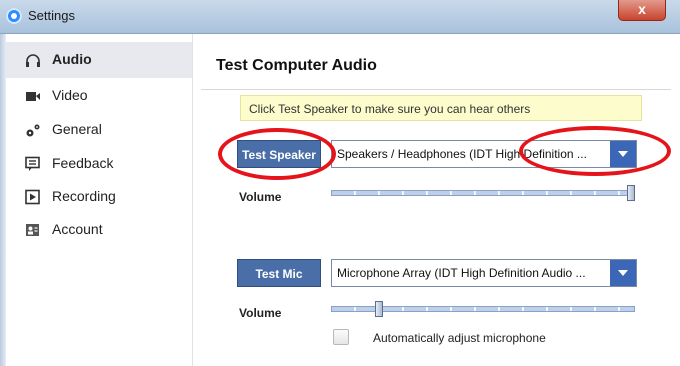  Describe the element at coordinates (642, 10) in the screenshot. I see `close-button: x` at that location.